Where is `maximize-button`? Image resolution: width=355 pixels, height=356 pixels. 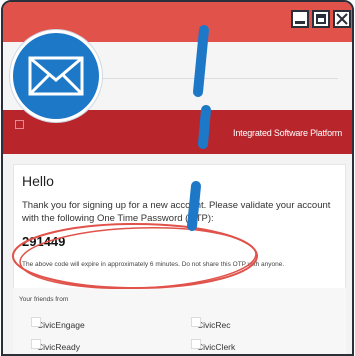 maximize-button is located at coordinates (321, 19).